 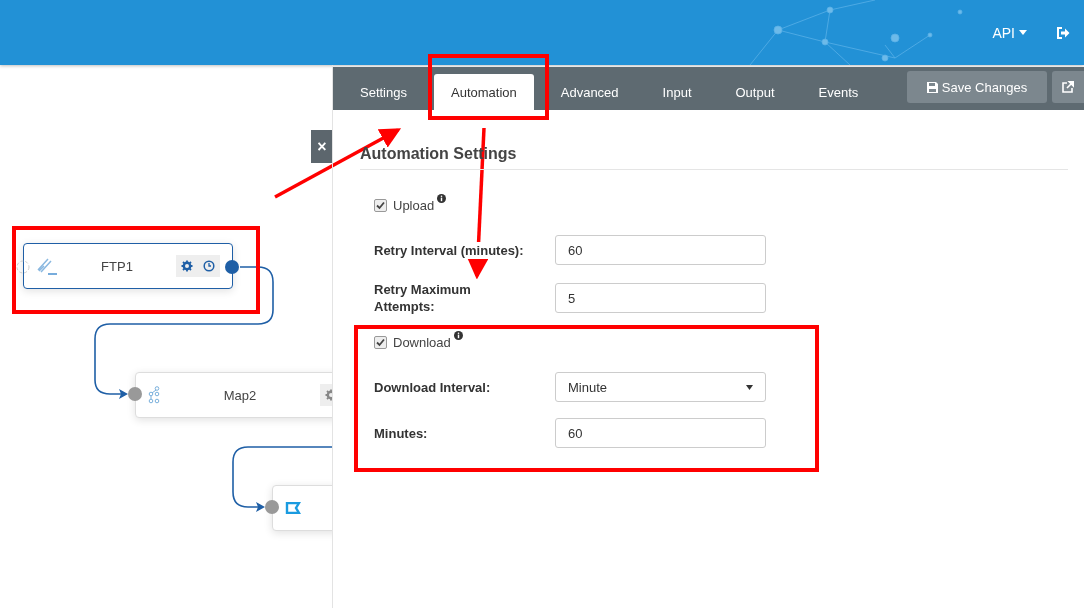 What do you see at coordinates (677, 92) in the screenshot?
I see `tab: Input` at bounding box center [677, 92].